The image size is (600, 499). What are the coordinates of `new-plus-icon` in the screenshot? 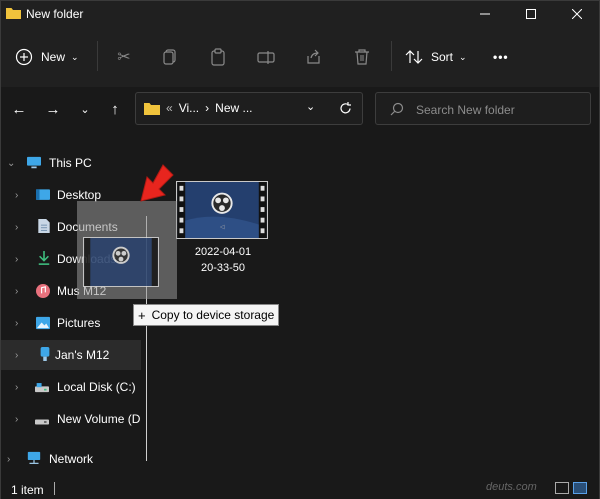 It's located at (24, 57).